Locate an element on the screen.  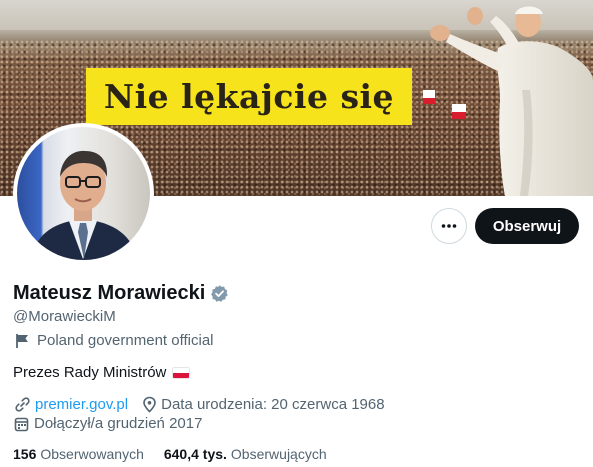
profile-name-row: Mateusz Morawiecki is located at coordinates (121, 293).